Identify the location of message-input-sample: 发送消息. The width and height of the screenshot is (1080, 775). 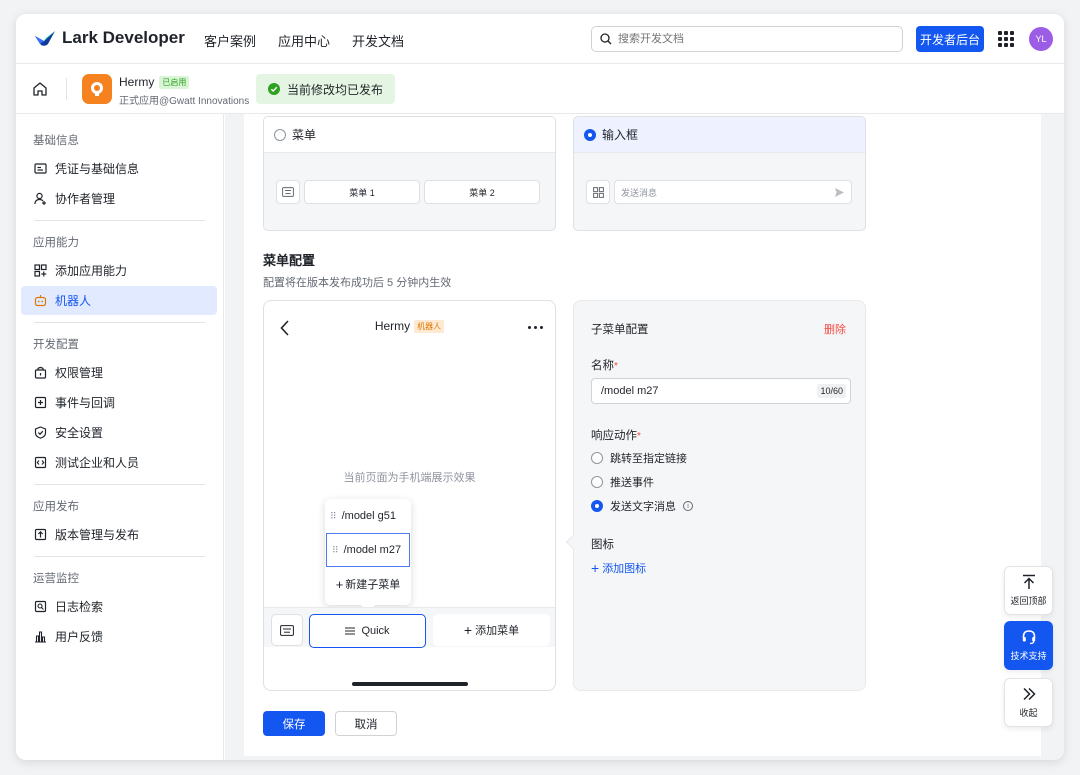
(733, 192).